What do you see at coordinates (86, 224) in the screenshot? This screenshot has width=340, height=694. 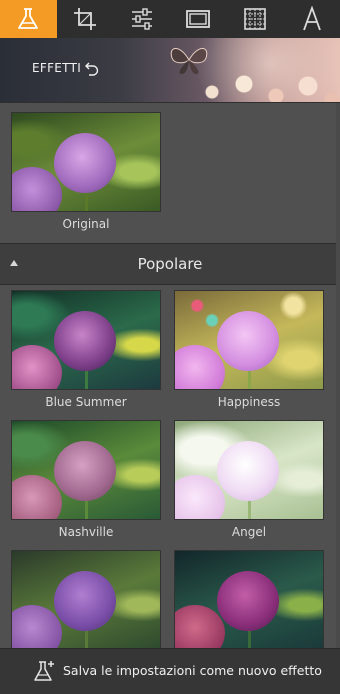 I see `thumbnail-original-label: Original` at bounding box center [86, 224].